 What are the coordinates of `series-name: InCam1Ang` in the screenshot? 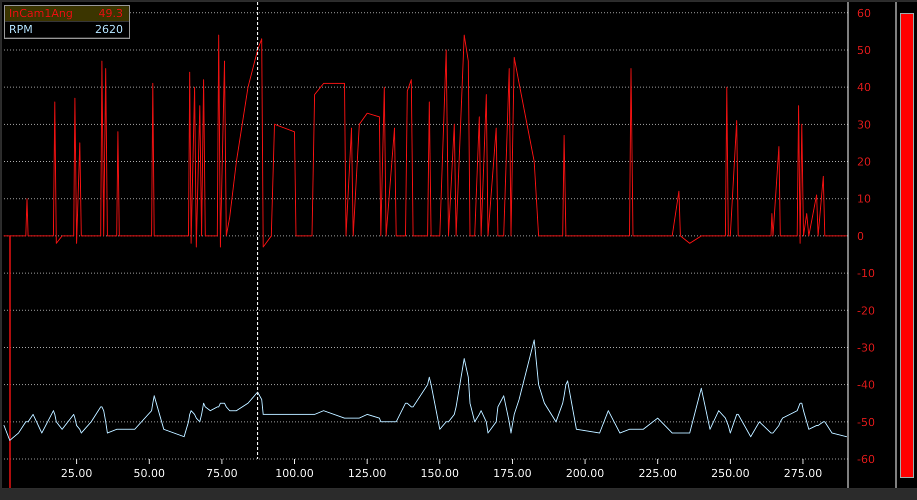 It's located at (41, 13).